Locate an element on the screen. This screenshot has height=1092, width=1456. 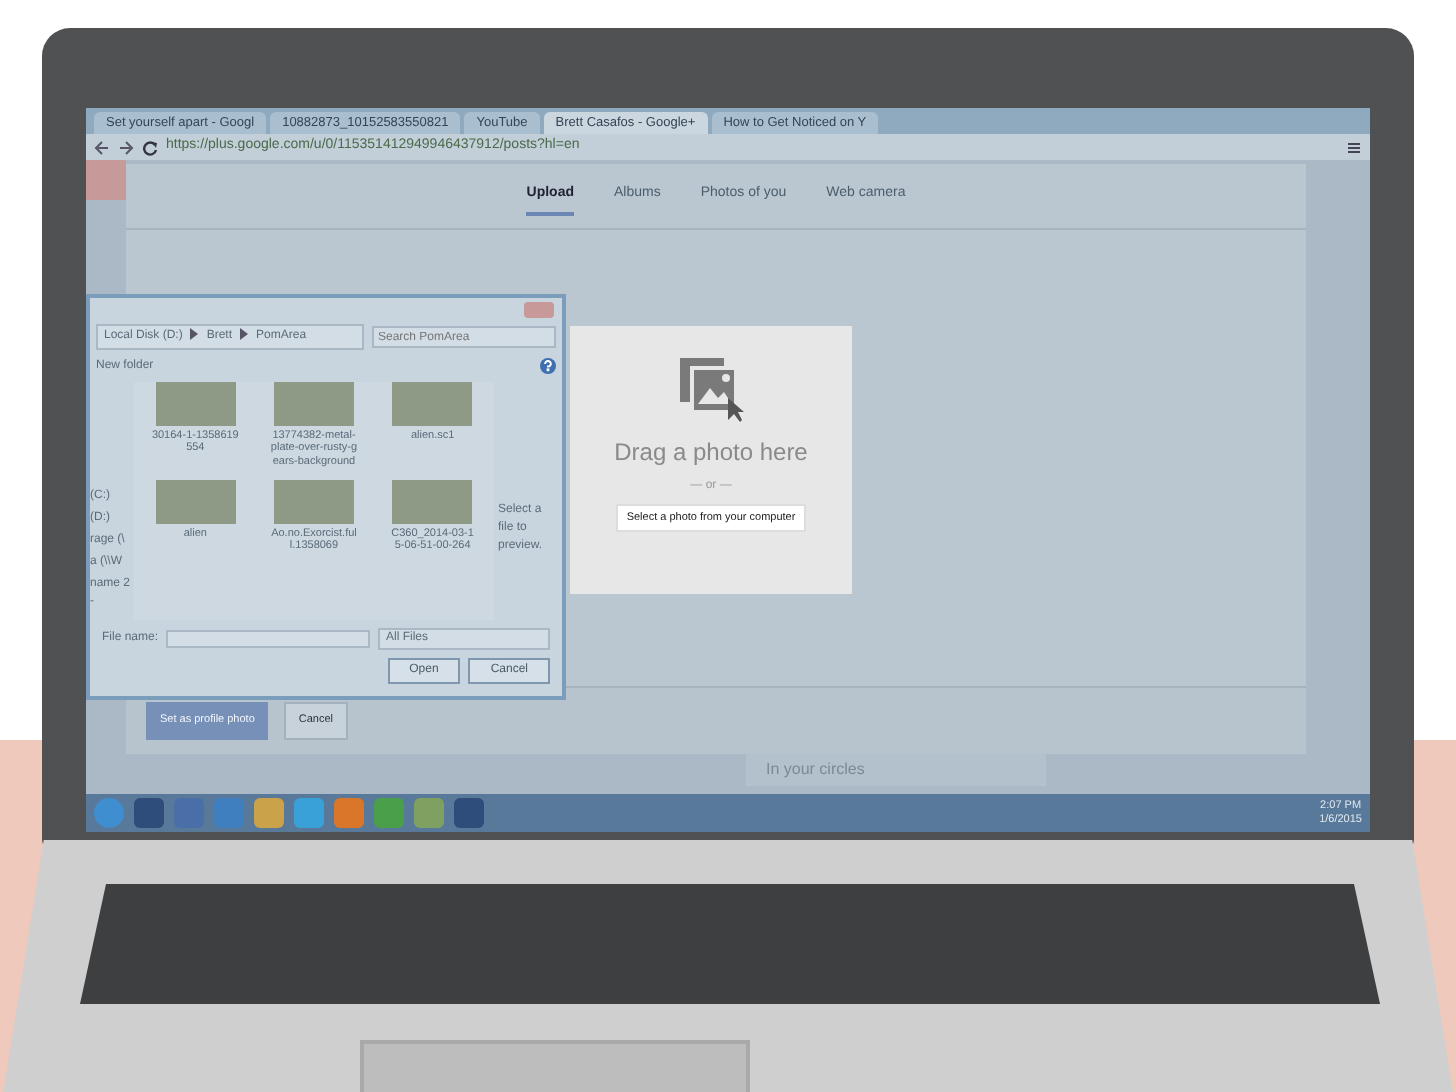
close-button is located at coordinates (539, 310).